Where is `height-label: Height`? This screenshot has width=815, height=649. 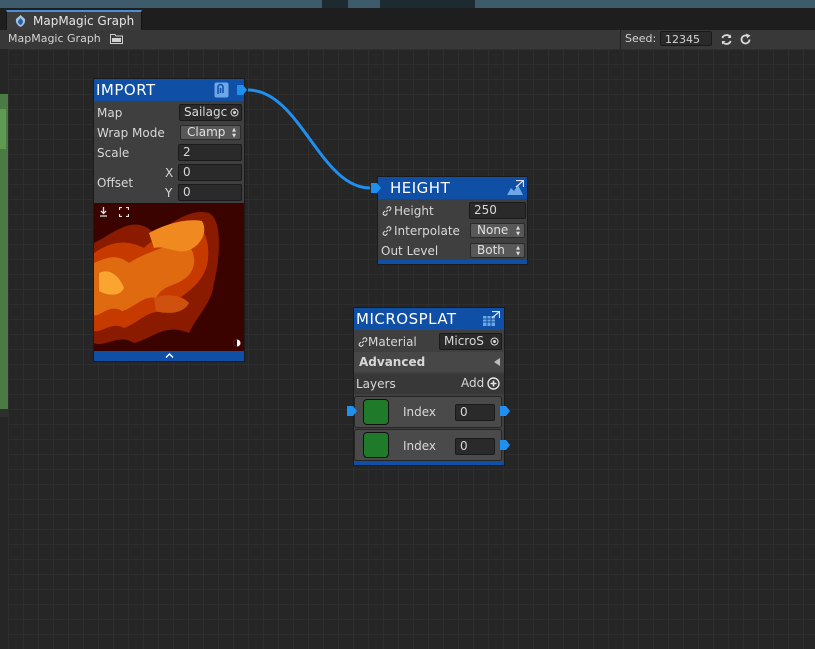
height-label: Height is located at coordinates (414, 211).